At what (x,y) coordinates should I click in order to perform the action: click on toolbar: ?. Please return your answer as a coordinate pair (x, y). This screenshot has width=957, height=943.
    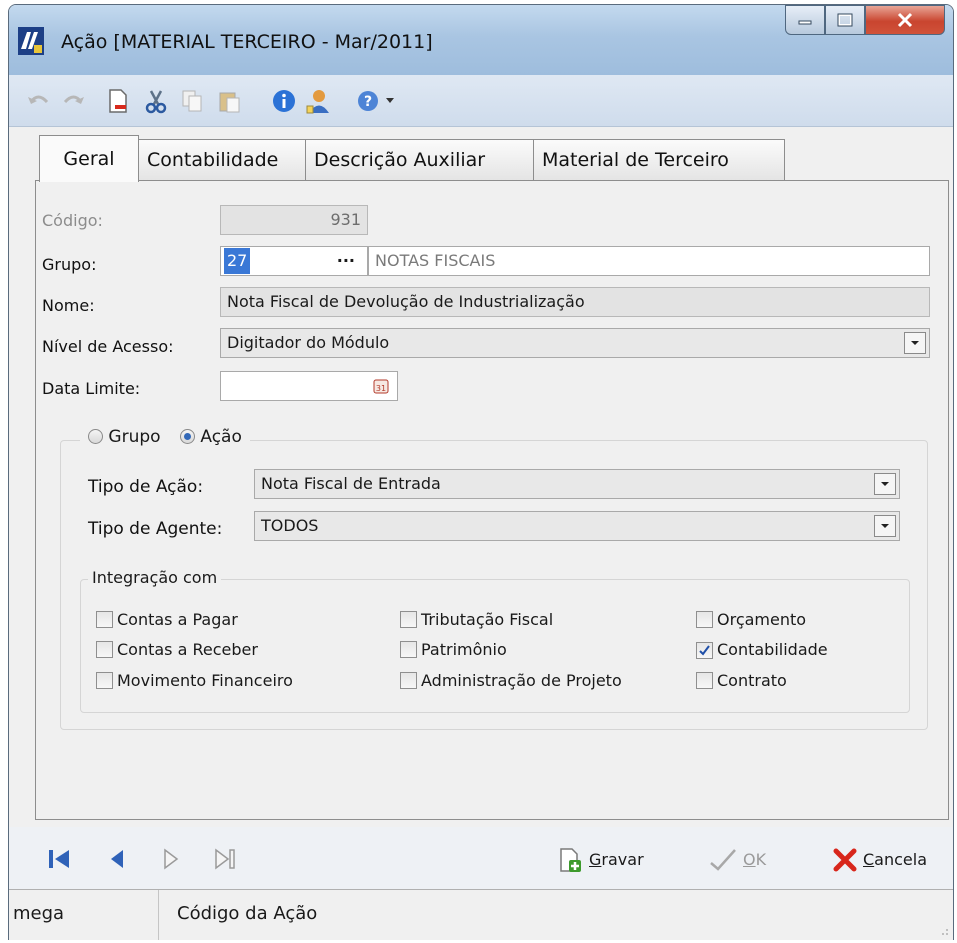
    Looking at the image, I should click on (481, 101).